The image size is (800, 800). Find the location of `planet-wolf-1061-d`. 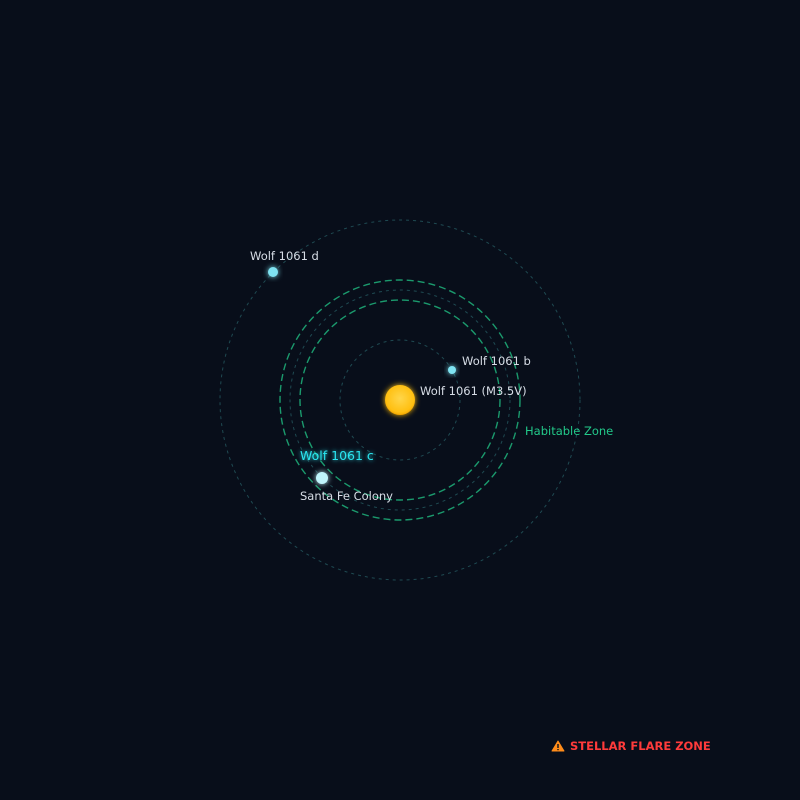

planet-wolf-1061-d is located at coordinates (273, 272).